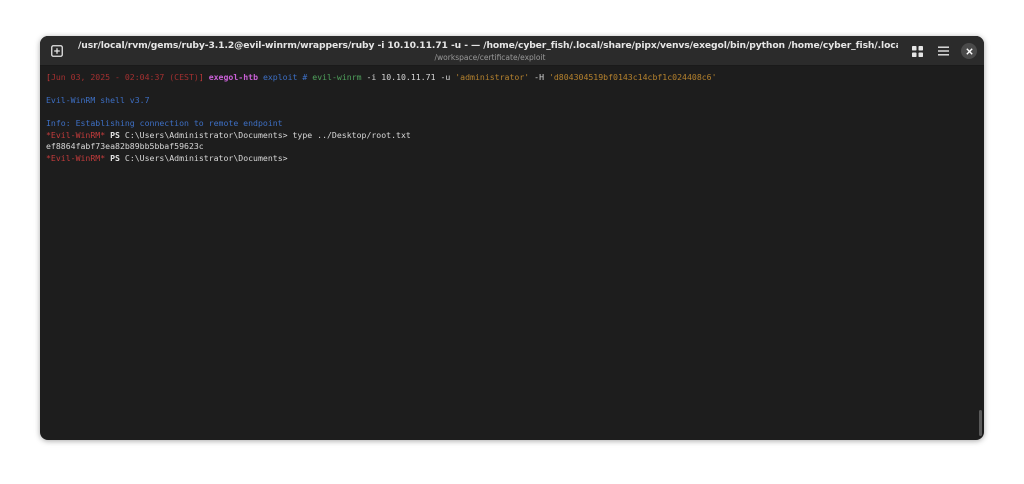 The height and width of the screenshot is (484, 1024). Describe the element at coordinates (201, 77) in the screenshot. I see `bracket: ]` at that location.